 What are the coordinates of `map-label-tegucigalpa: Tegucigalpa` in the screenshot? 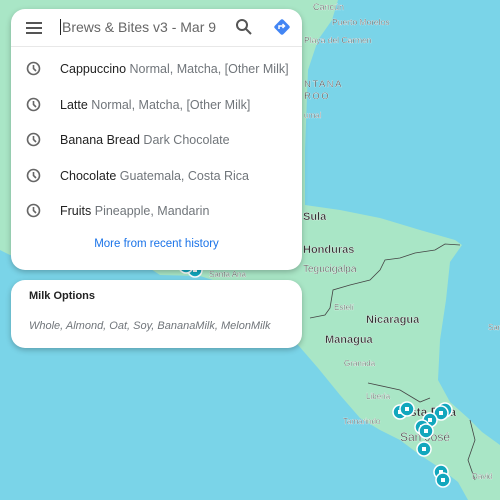 It's located at (330, 269).